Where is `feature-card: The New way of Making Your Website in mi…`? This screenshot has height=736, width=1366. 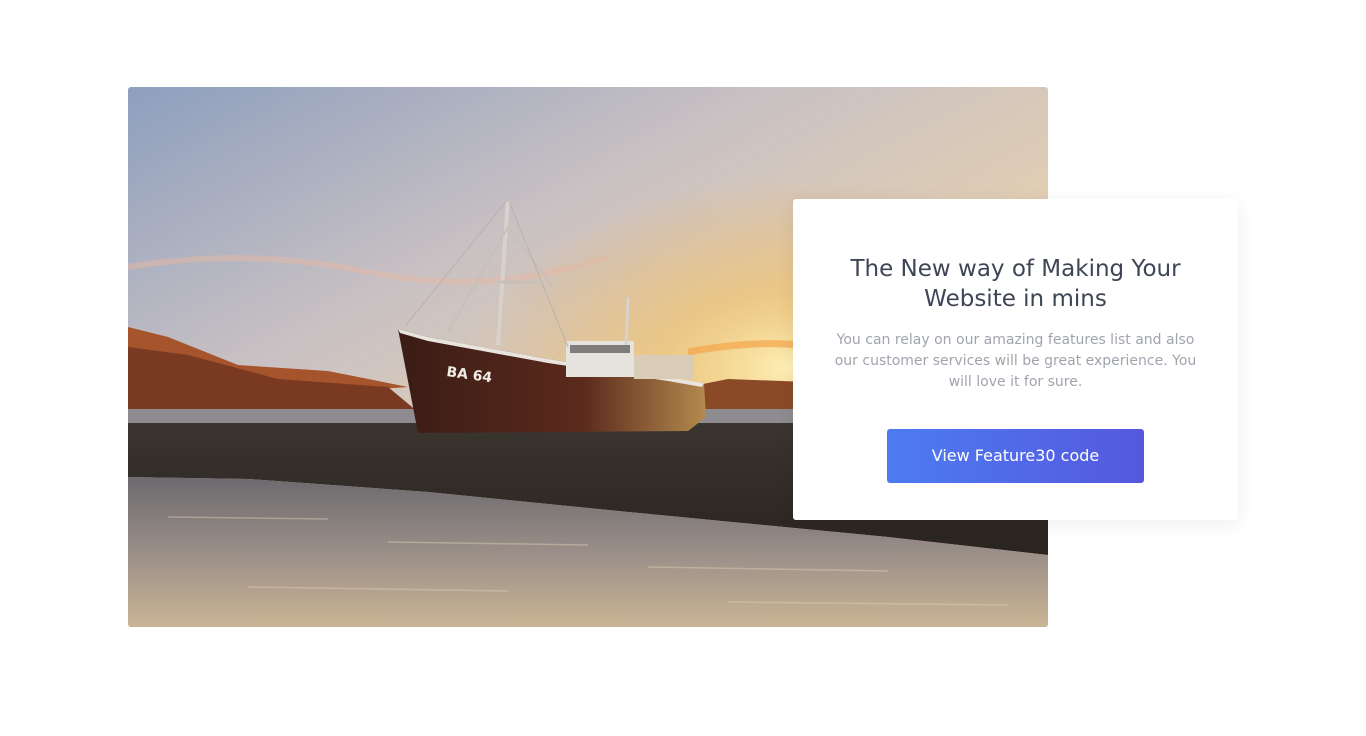
feature-card: The New way of Making Your Website in mi… is located at coordinates (1015, 359).